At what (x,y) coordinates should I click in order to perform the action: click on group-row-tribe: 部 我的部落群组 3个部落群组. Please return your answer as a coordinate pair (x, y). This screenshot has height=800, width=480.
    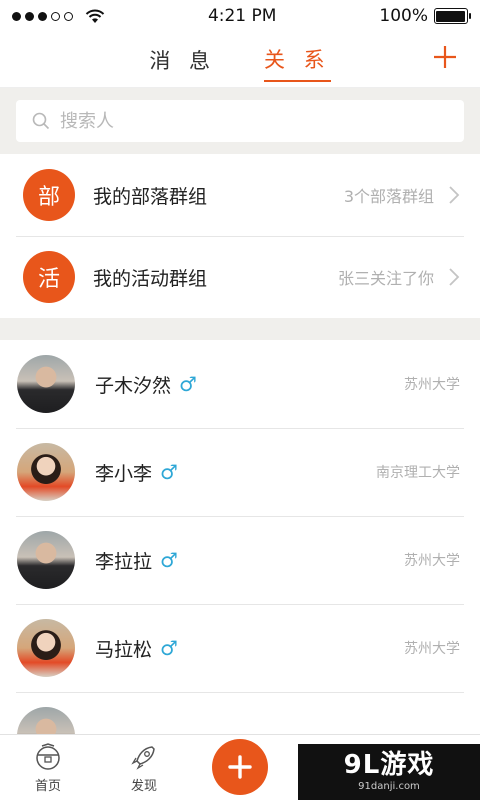
    Looking at the image, I should click on (240, 195).